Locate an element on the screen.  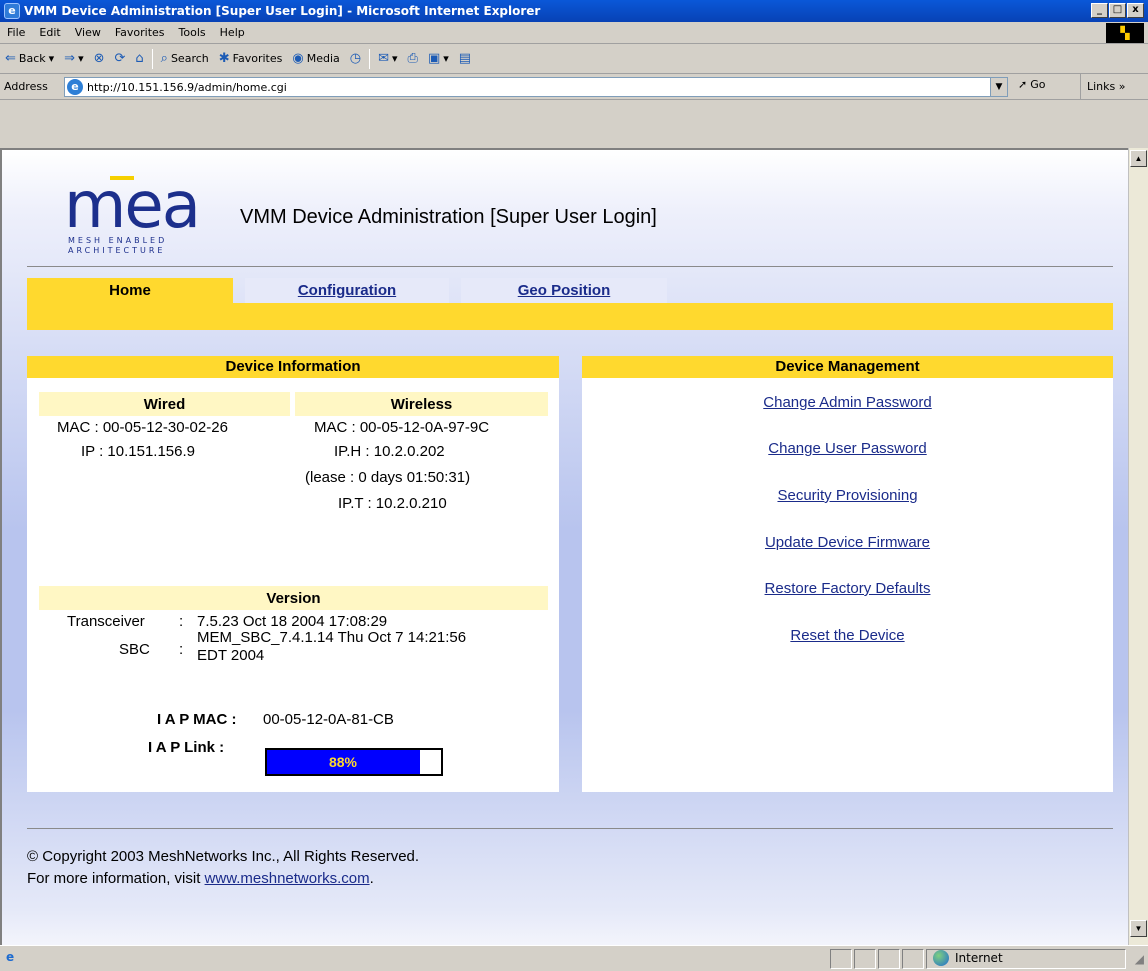
header-divider is located at coordinates (570, 266).